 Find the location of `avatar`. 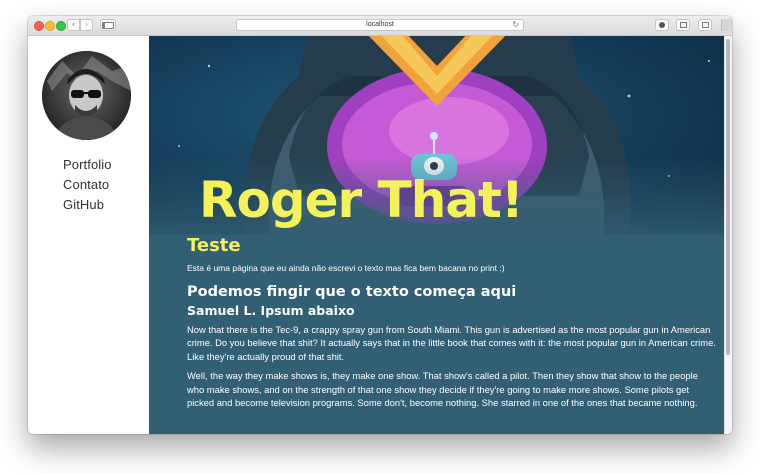

avatar is located at coordinates (86, 95).